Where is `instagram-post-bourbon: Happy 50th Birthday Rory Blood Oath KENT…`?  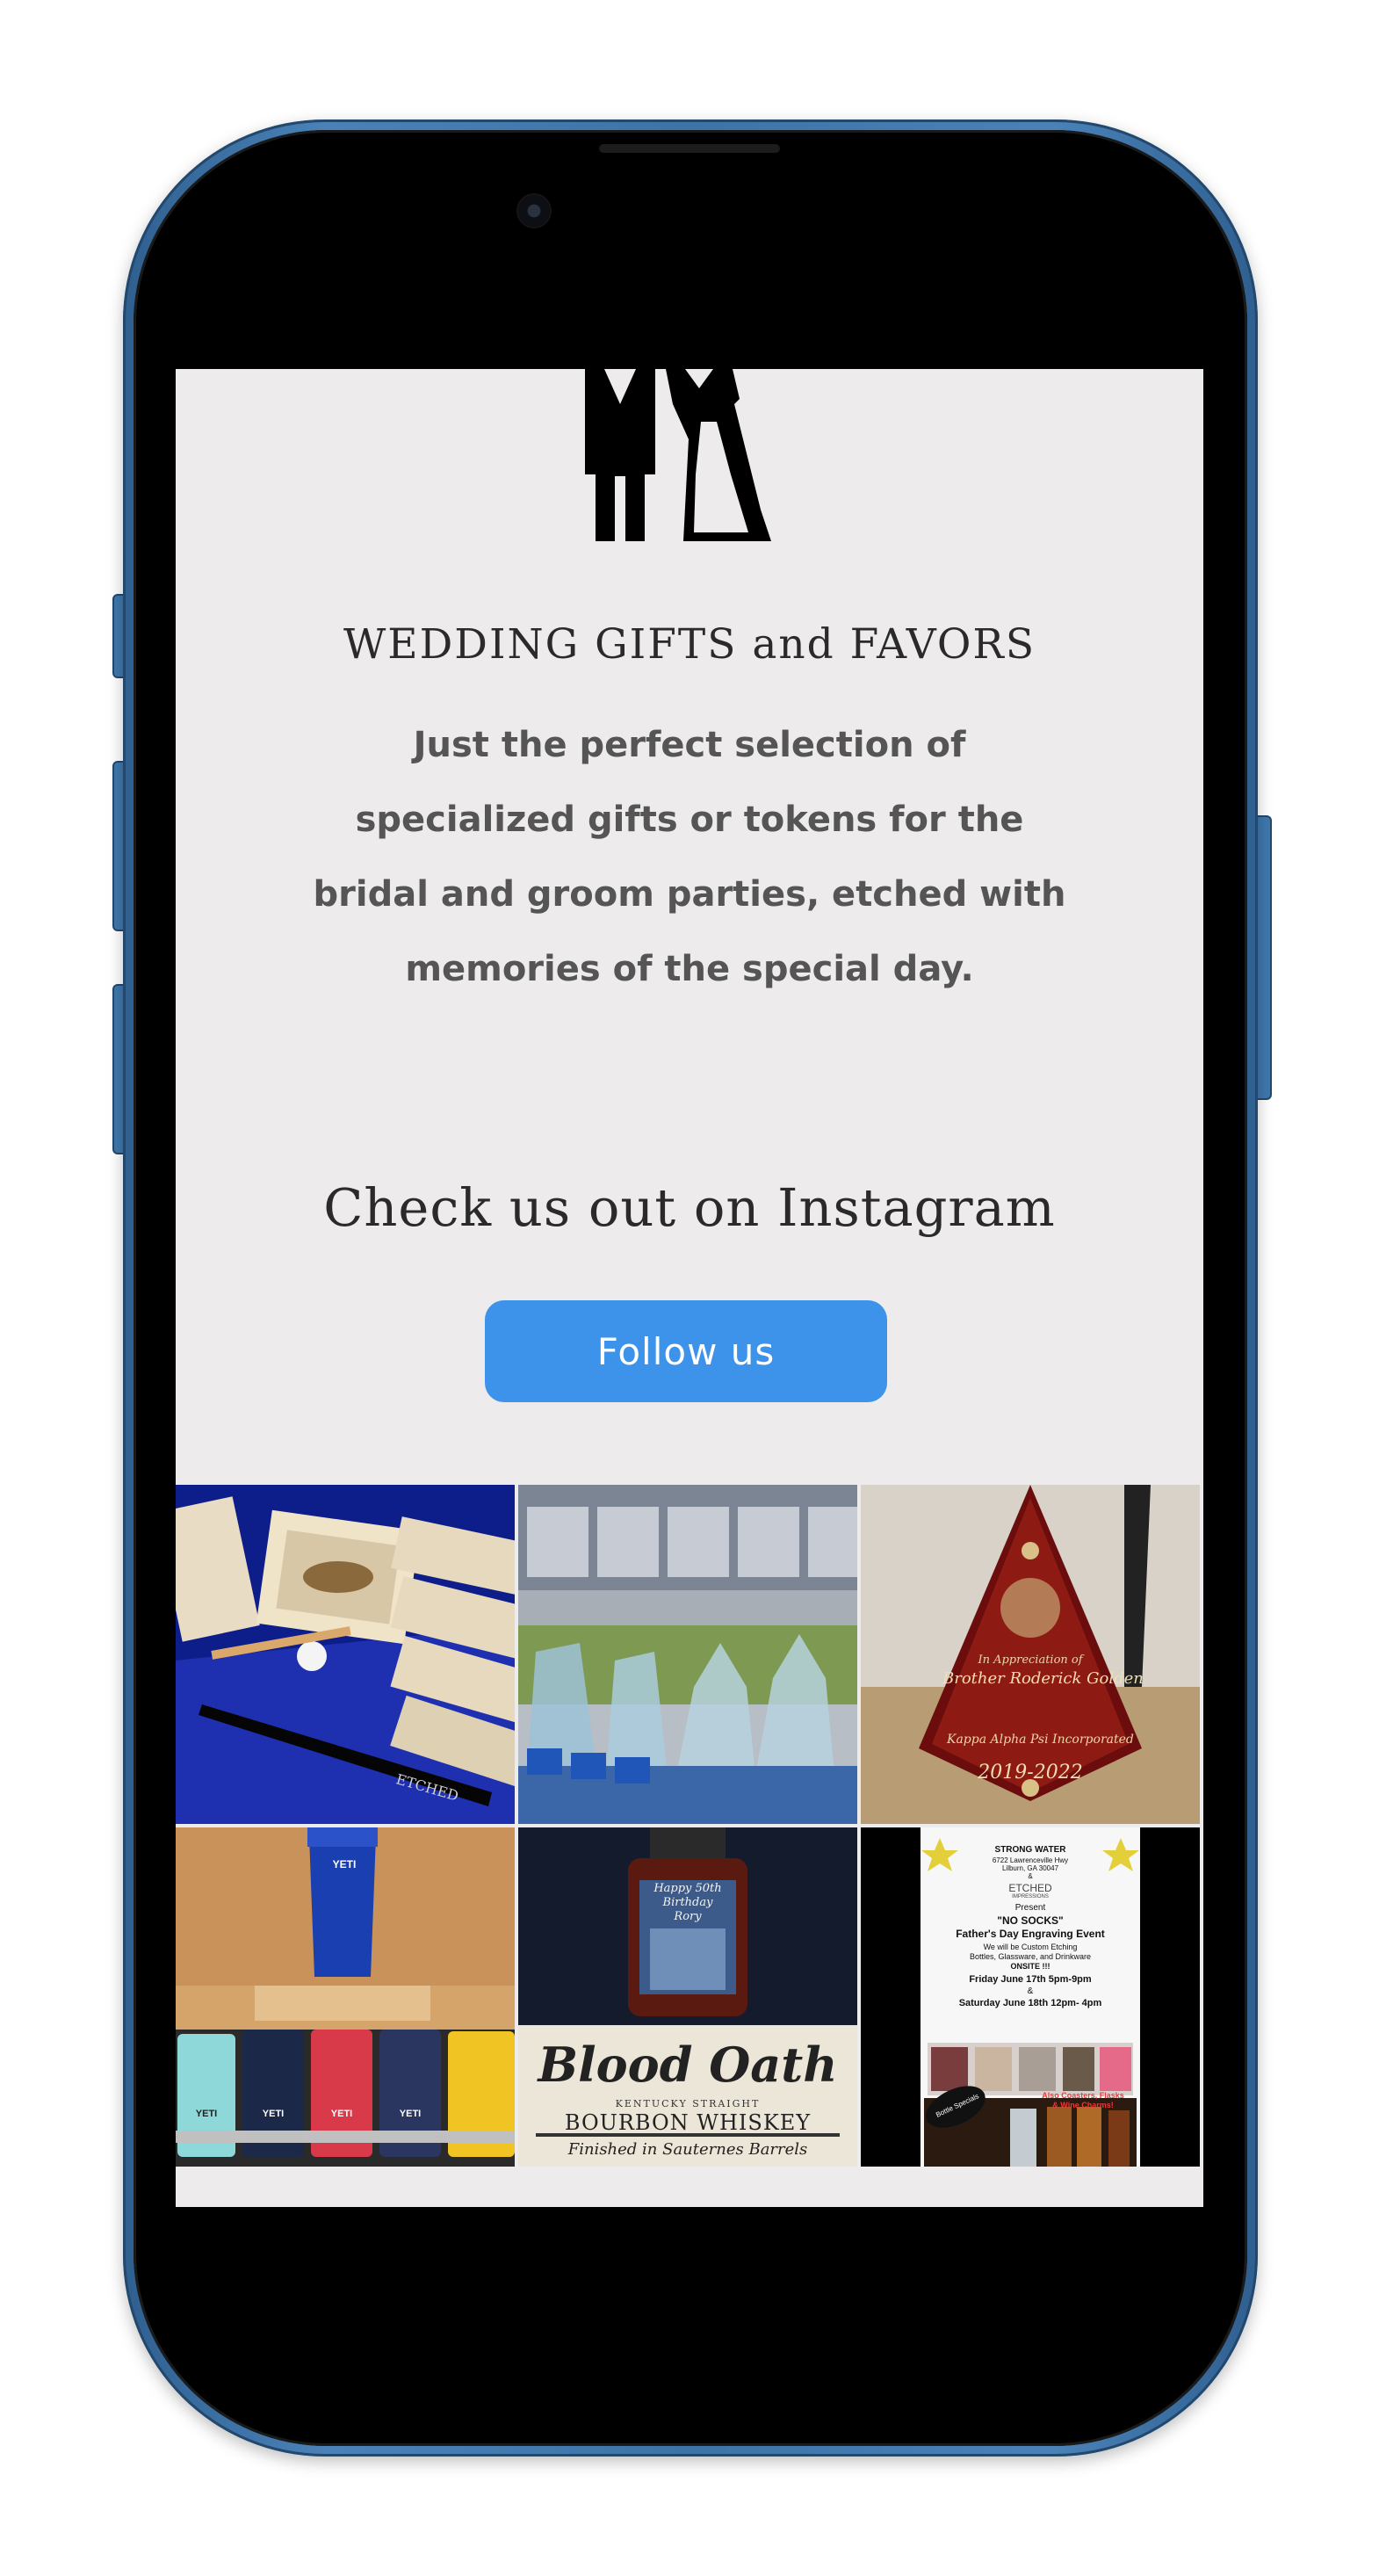 instagram-post-bourbon: Happy 50th Birthday Rory Blood Oath KENT… is located at coordinates (687, 1997).